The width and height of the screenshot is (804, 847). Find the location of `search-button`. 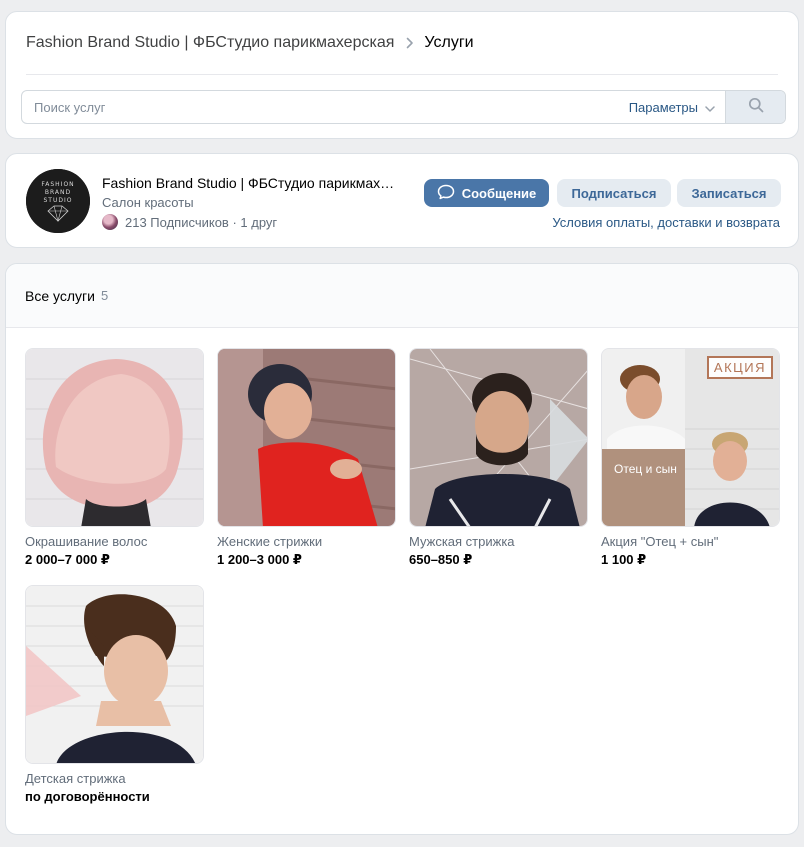

search-button is located at coordinates (755, 107).